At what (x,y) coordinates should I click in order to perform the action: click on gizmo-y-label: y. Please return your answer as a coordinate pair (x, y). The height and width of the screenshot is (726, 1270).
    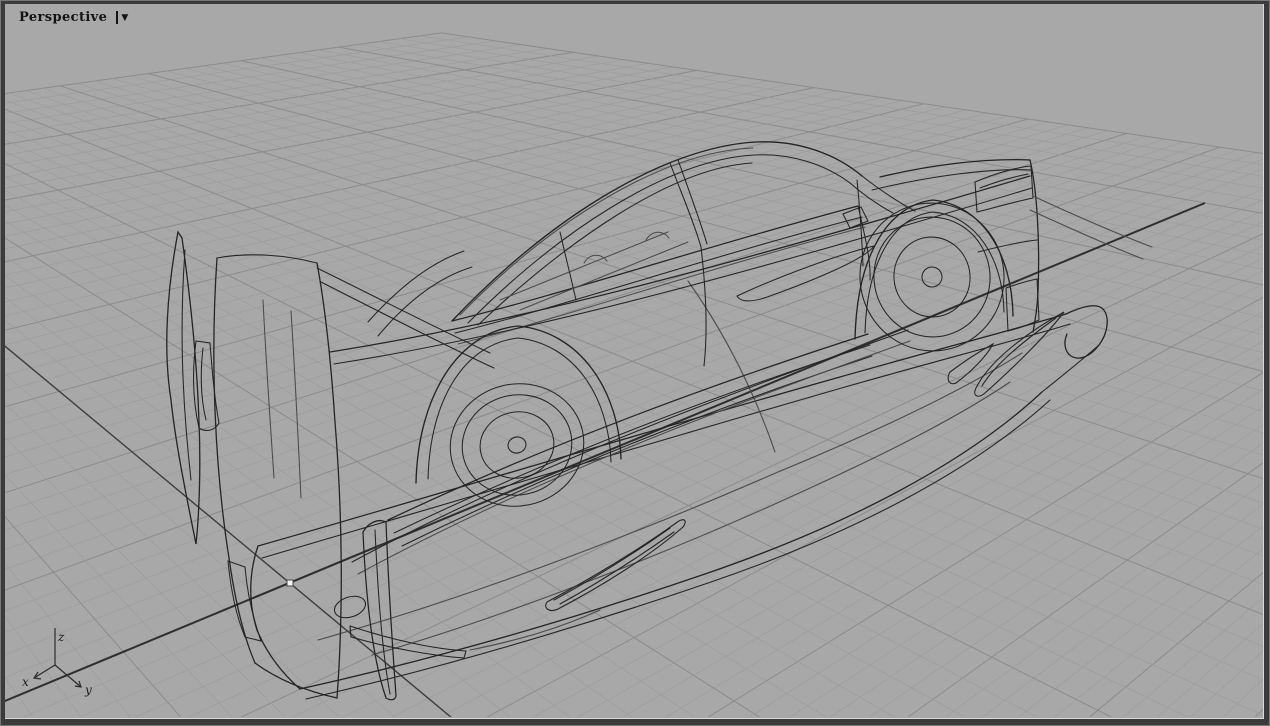
    Looking at the image, I should click on (88, 690).